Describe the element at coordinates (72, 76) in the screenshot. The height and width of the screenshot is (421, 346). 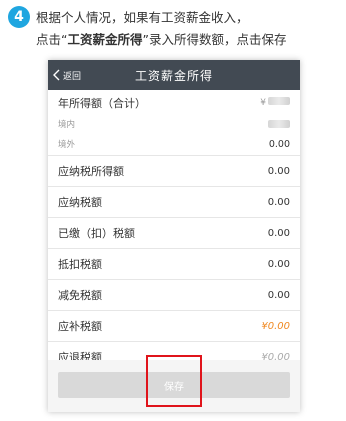
I see `back-label: 返回` at that location.